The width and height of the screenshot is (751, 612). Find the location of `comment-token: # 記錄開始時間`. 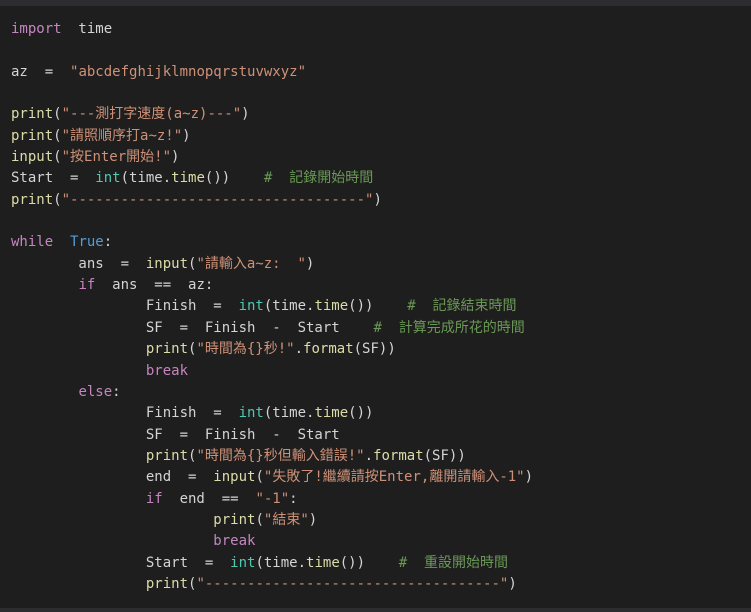

comment-token: # 記錄開始時間 is located at coordinates (318, 178).